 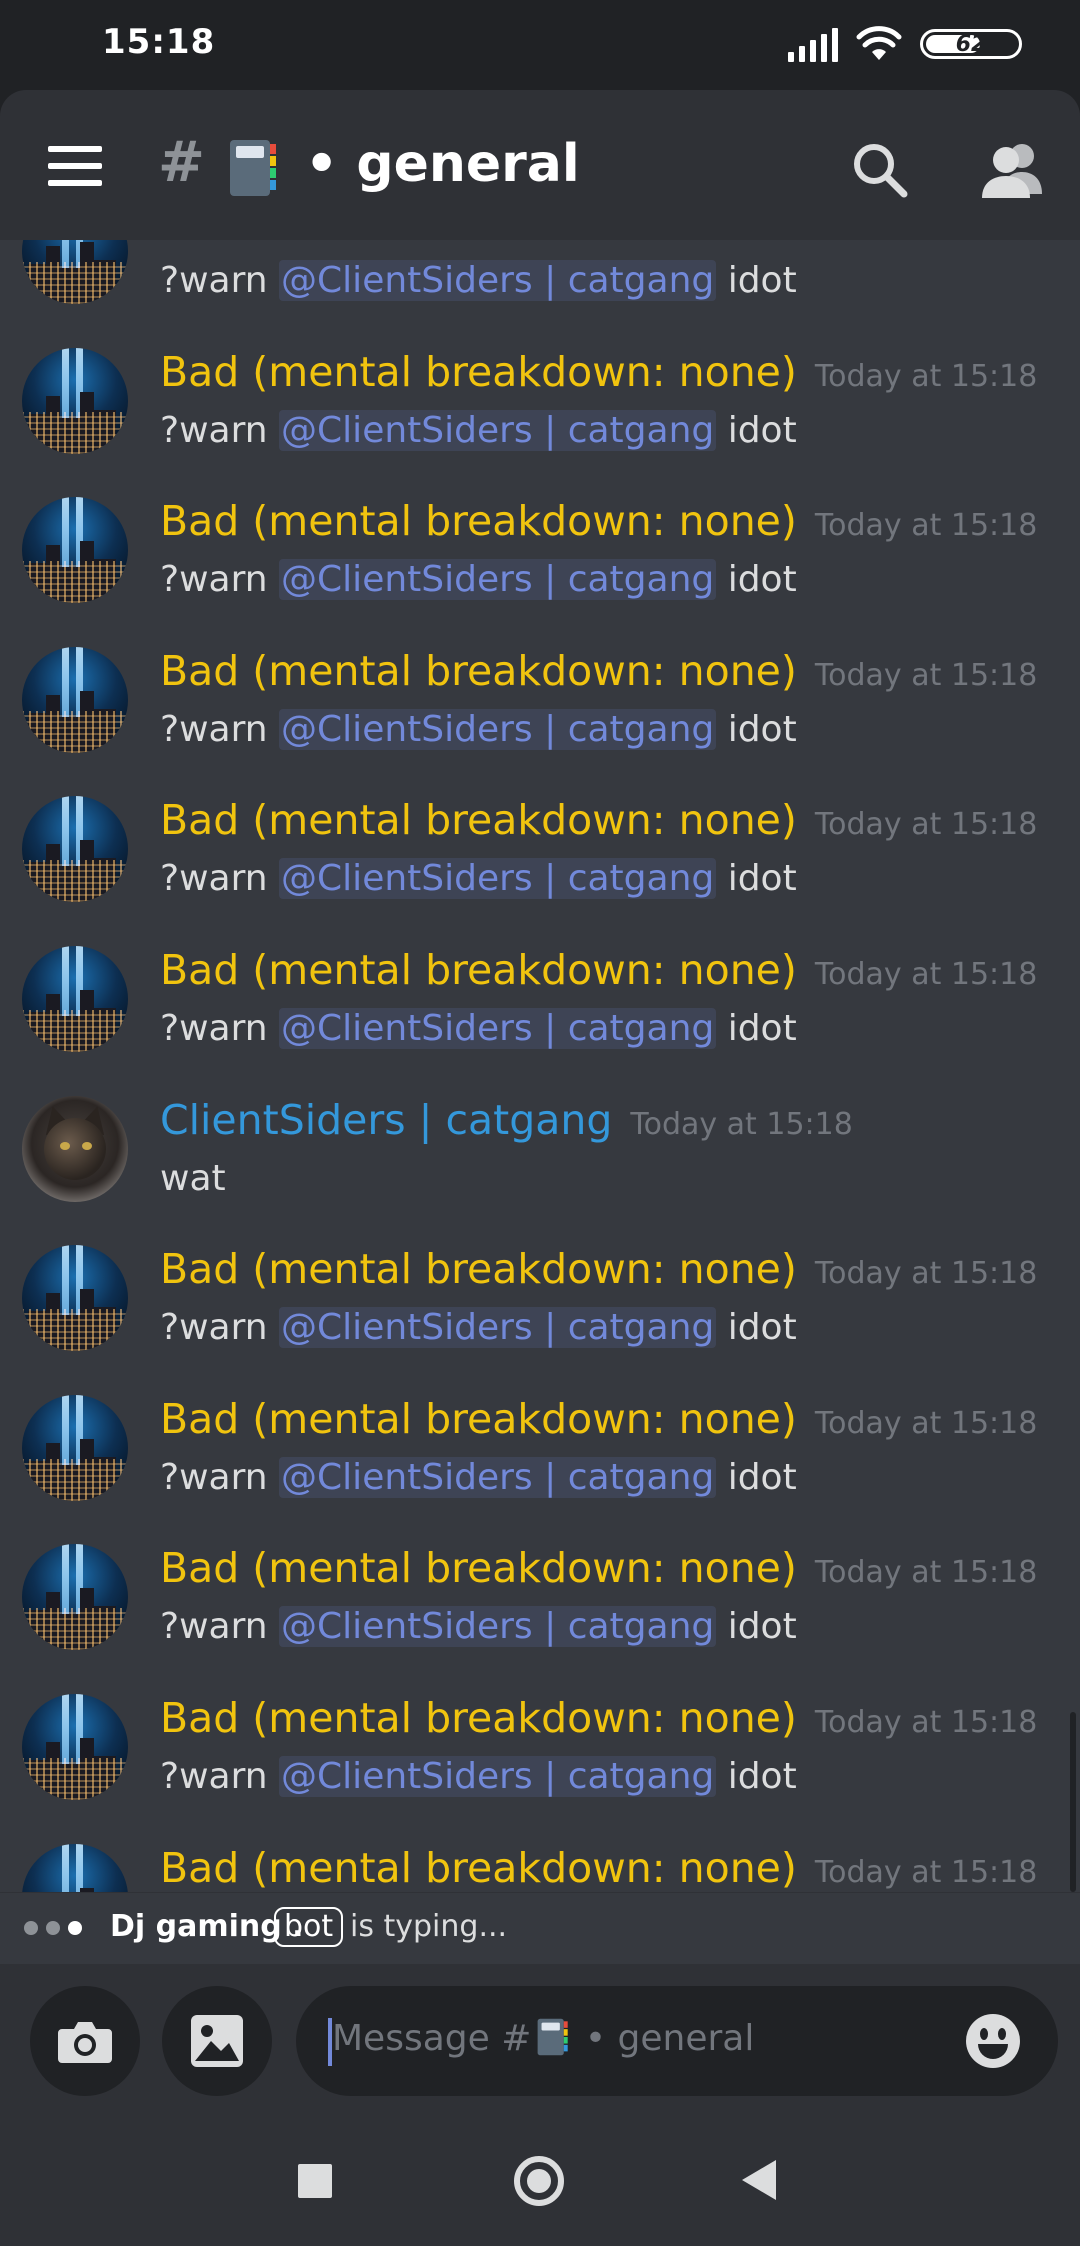 What do you see at coordinates (1073, 1802) in the screenshot?
I see `scrollbar` at bounding box center [1073, 1802].